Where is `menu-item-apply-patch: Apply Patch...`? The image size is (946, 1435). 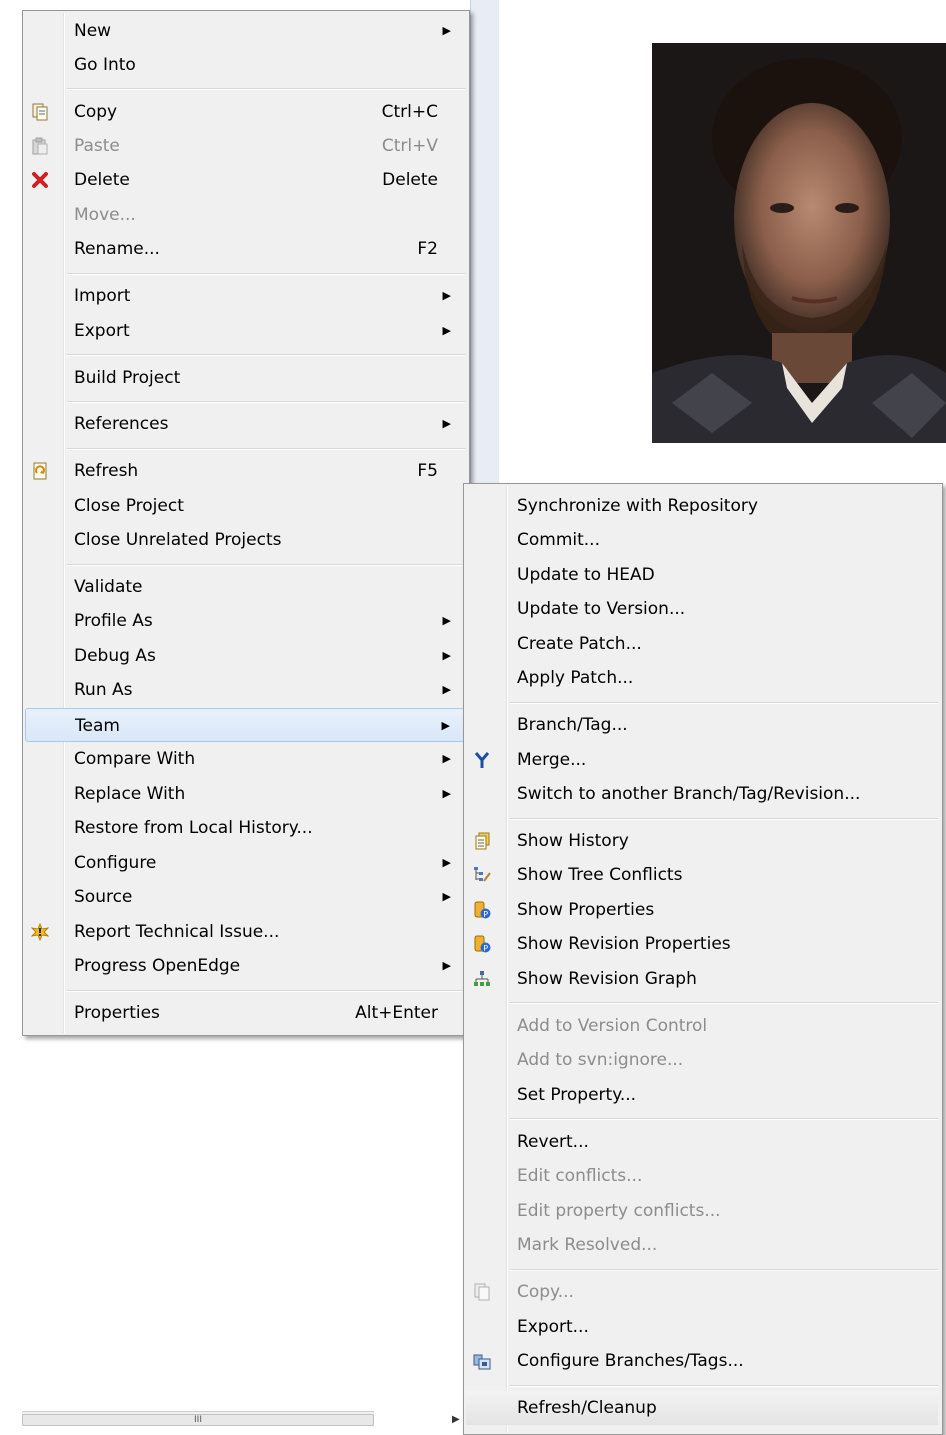 menu-item-apply-patch: Apply Patch... is located at coordinates (702, 678).